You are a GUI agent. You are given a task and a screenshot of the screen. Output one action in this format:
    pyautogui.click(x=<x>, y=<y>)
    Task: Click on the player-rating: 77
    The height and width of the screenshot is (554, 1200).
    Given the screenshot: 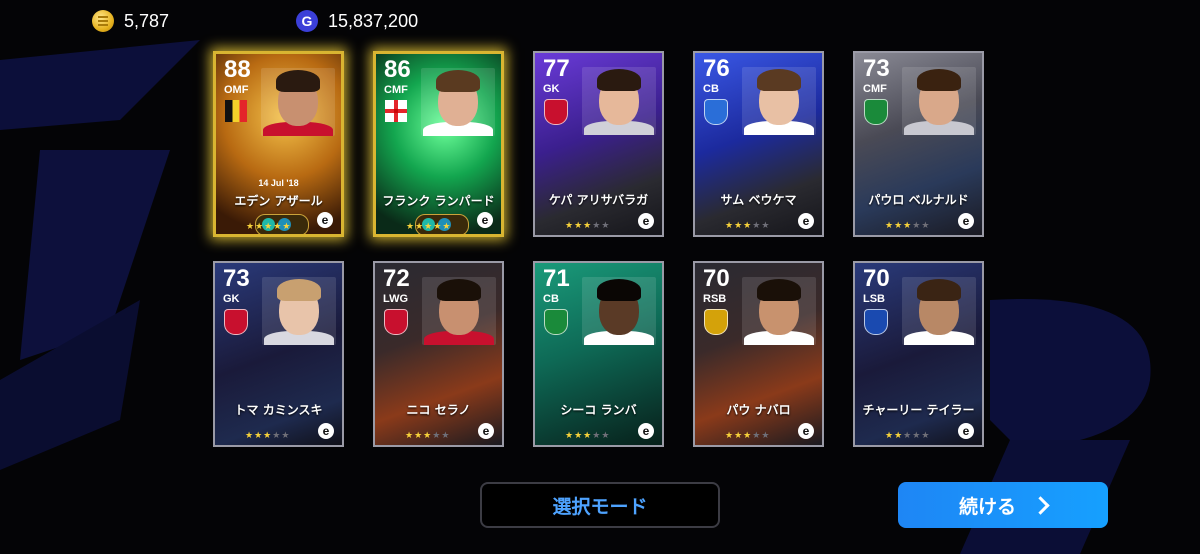 What is the action you would take?
    pyautogui.click(x=556, y=68)
    